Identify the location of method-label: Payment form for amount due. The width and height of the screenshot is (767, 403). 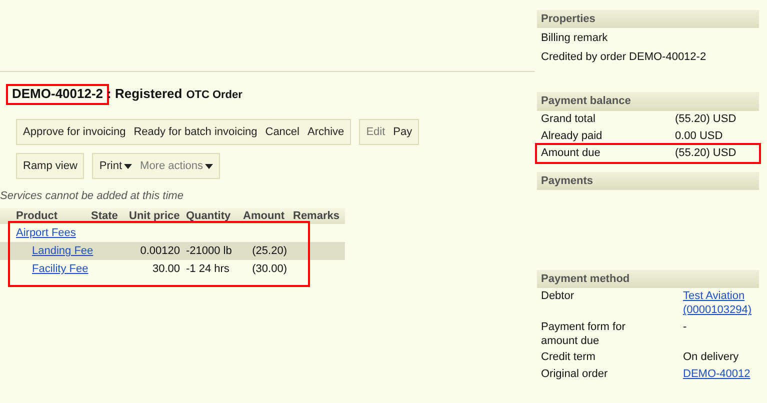
(583, 334).